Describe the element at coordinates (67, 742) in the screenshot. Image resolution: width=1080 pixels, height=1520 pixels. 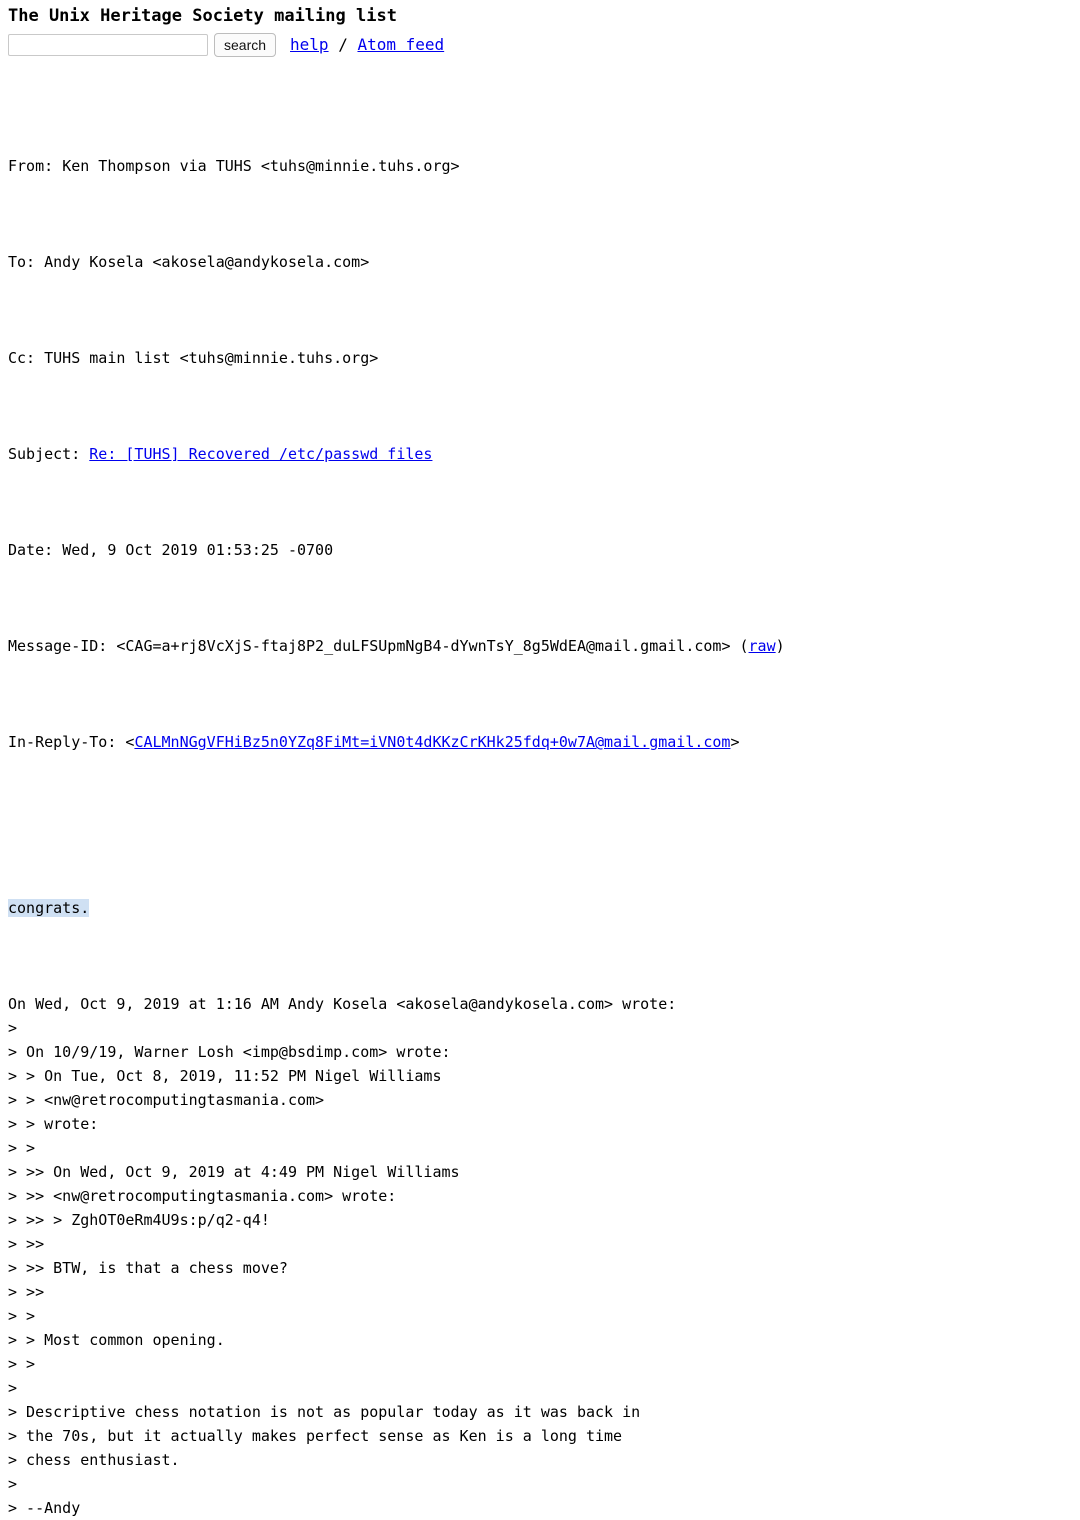
I see `in-reply-to-label: In-Reply-To:` at that location.